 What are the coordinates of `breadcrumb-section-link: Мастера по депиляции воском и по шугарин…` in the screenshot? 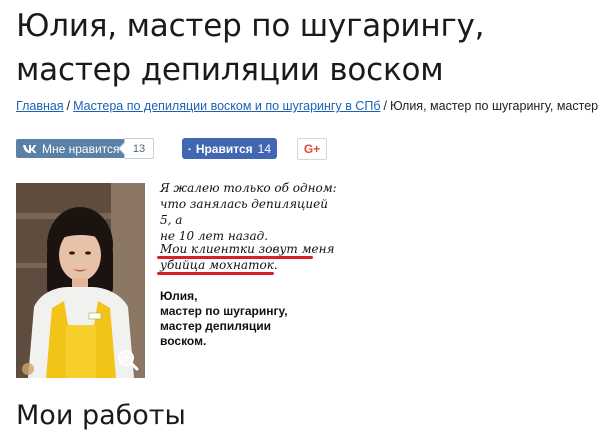 It's located at (226, 106).